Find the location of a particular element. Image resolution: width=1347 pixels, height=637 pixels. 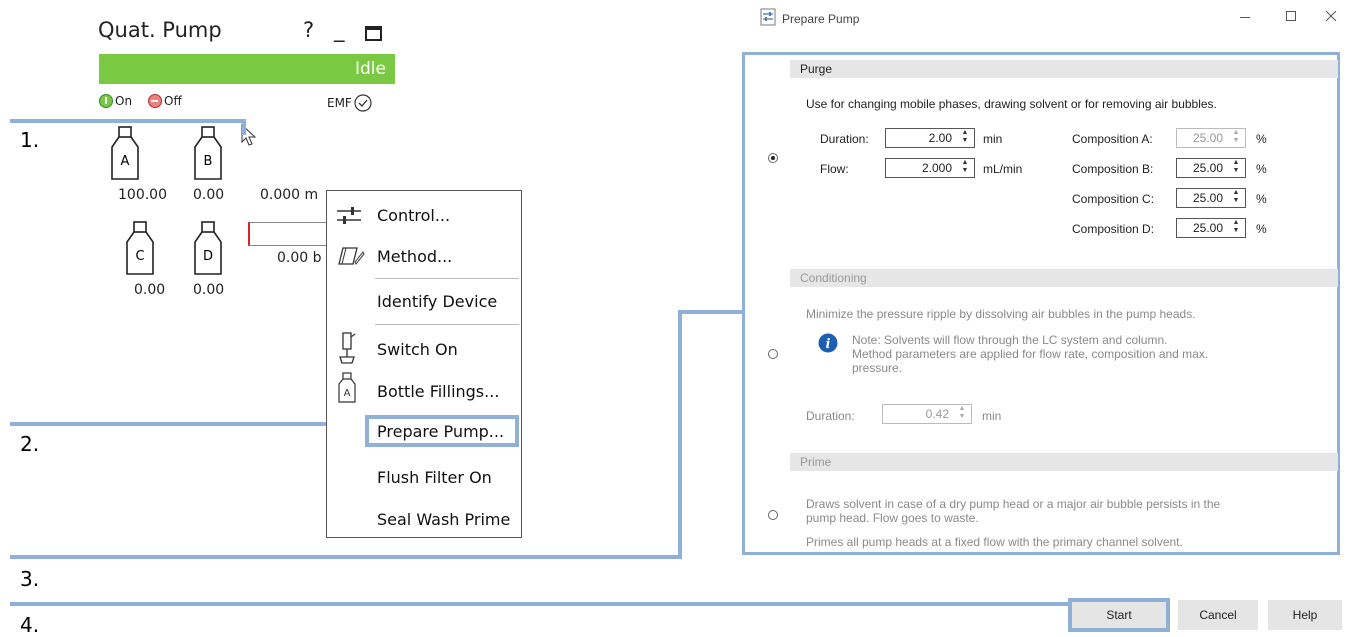

purge-flow-spinner: 2.000 ▲ ▼ is located at coordinates (930, 168).